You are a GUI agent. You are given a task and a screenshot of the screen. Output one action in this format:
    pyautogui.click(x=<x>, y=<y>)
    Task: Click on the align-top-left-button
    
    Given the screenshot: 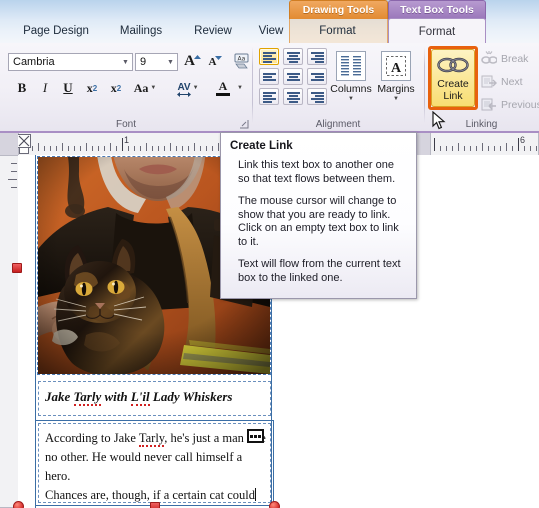 What is the action you would take?
    pyautogui.click(x=269, y=56)
    